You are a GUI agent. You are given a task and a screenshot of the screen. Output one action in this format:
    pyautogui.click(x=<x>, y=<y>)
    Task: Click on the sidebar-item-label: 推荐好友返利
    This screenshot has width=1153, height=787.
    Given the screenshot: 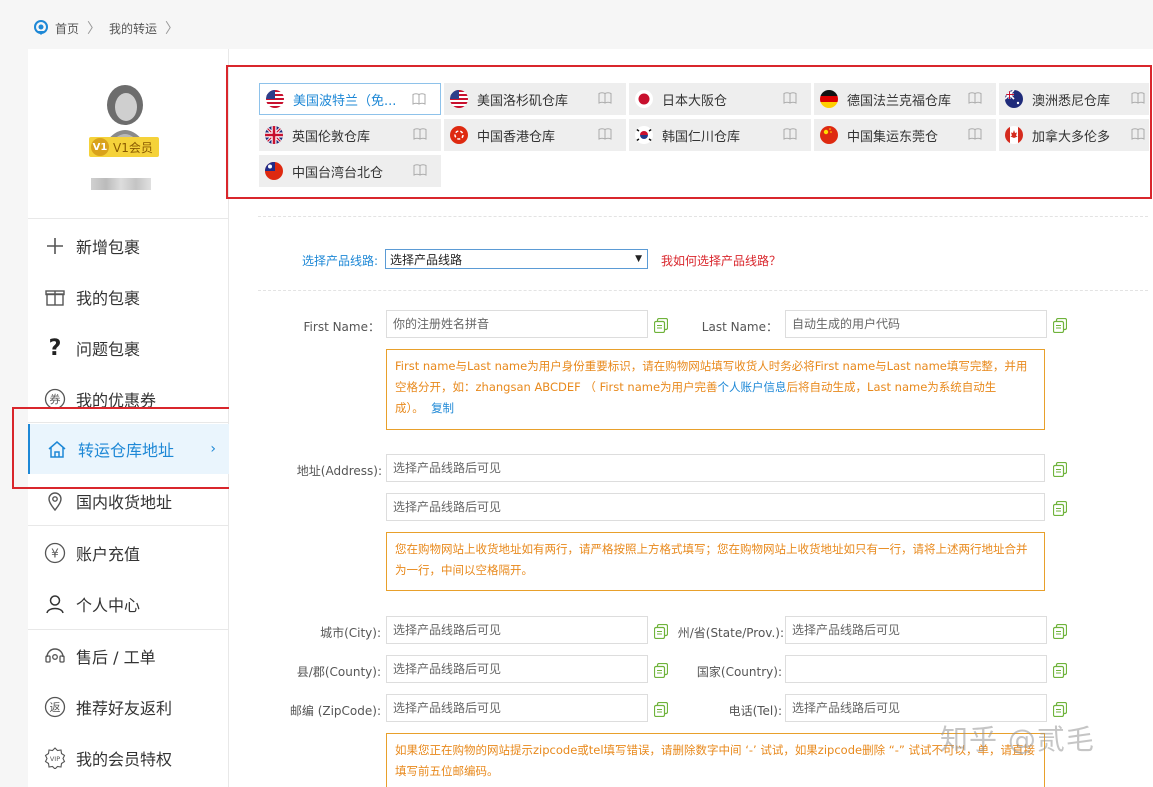 What is the action you would take?
    pyautogui.click(x=124, y=708)
    